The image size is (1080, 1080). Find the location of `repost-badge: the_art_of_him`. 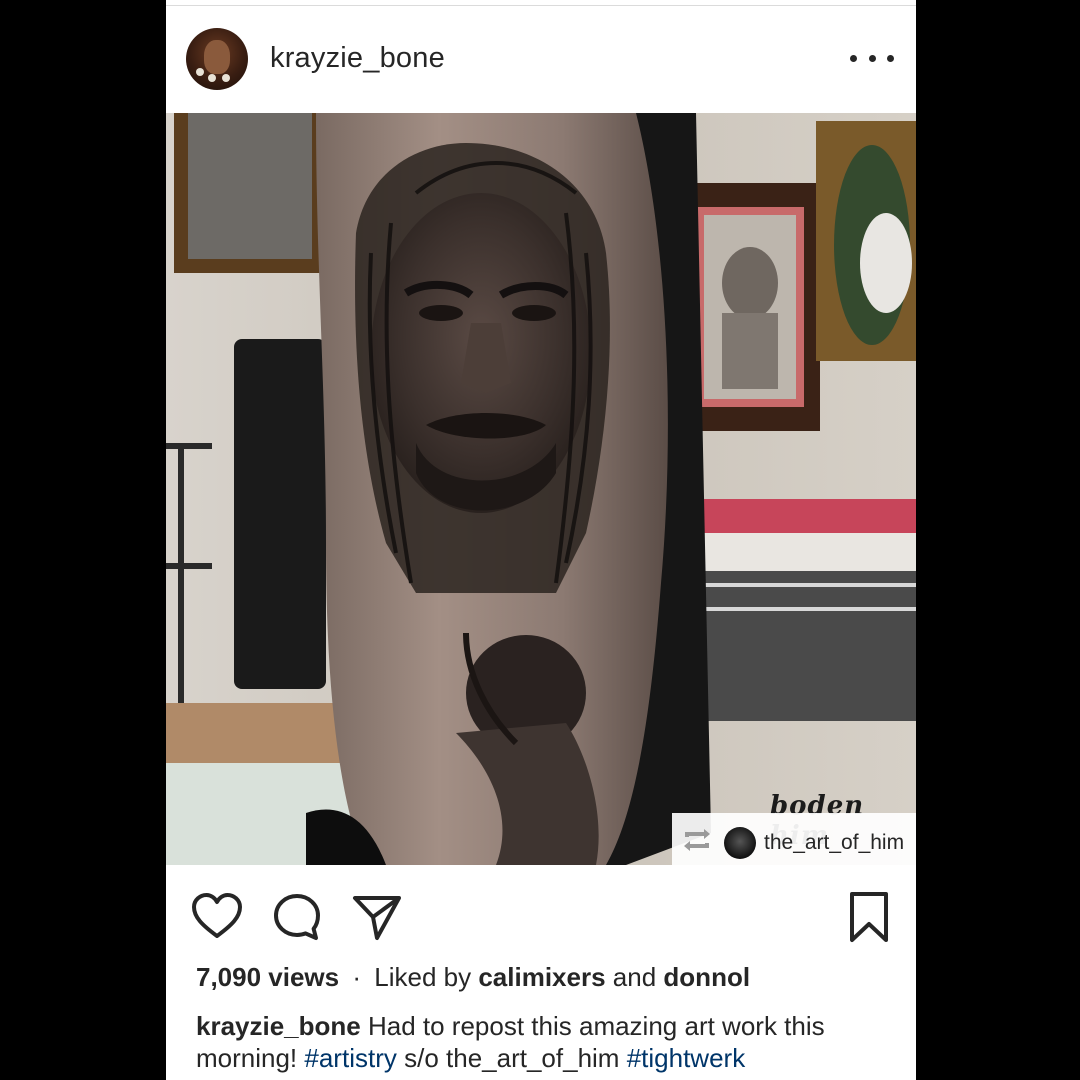

repost-badge: the_art_of_him is located at coordinates (794, 839).